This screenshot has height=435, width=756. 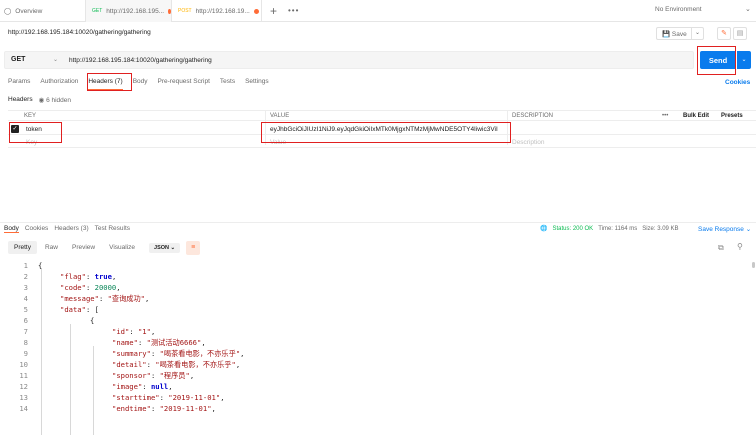 I want to click on code-line: 9 "summary": "喝茶看电影，不亦乐乎",, so click(x=134, y=353).